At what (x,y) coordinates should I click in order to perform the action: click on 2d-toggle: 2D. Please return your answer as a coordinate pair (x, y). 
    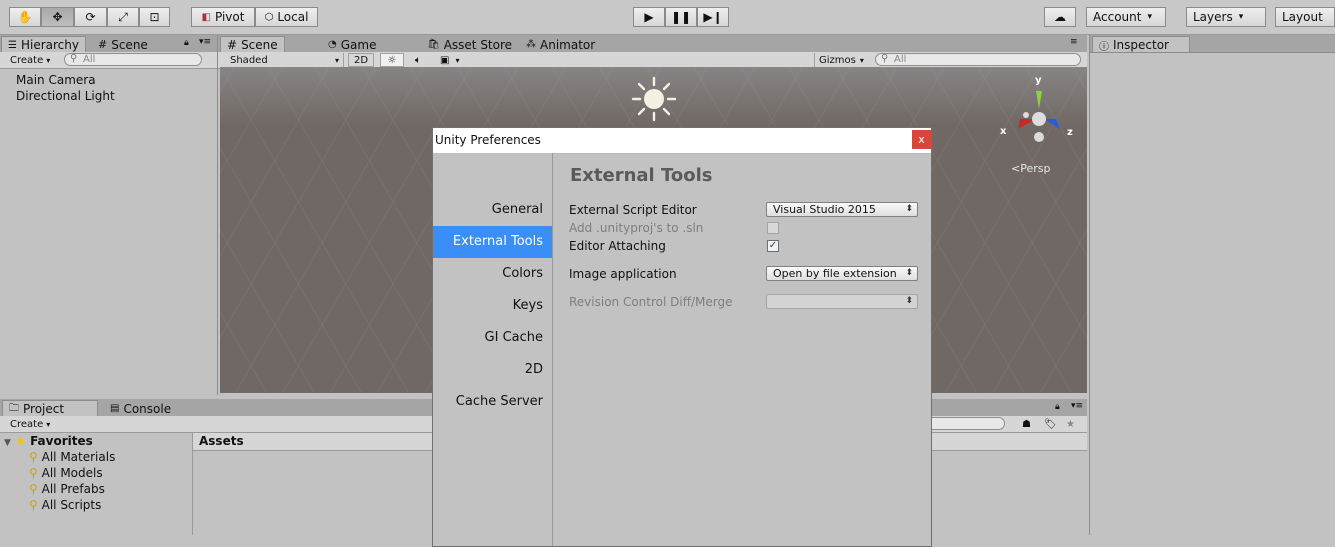
    Looking at the image, I should click on (361, 60).